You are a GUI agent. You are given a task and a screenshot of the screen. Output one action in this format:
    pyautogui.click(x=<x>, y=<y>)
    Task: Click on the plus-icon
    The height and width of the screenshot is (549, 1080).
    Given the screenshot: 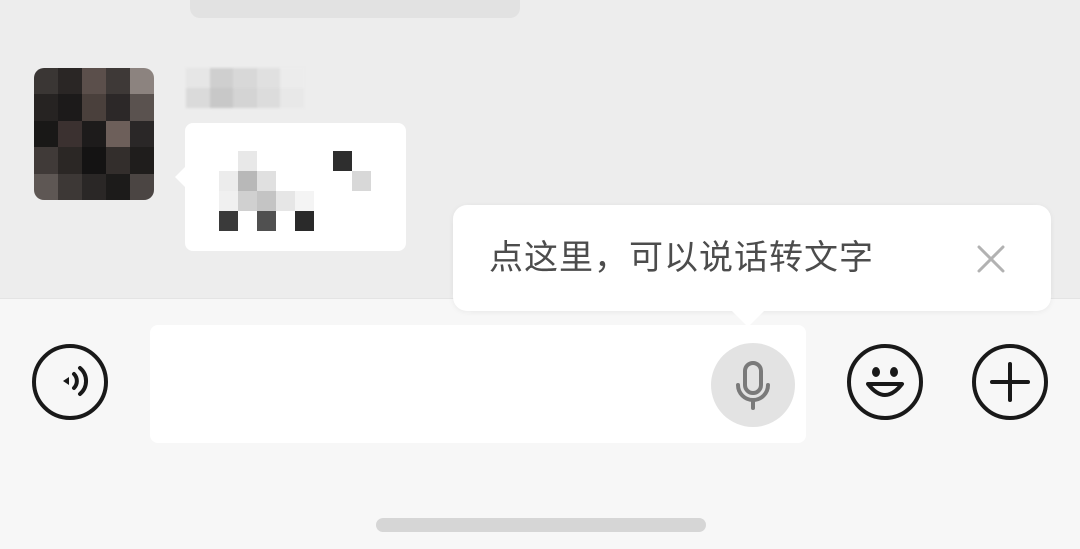 What is the action you would take?
    pyautogui.click(x=1010, y=382)
    